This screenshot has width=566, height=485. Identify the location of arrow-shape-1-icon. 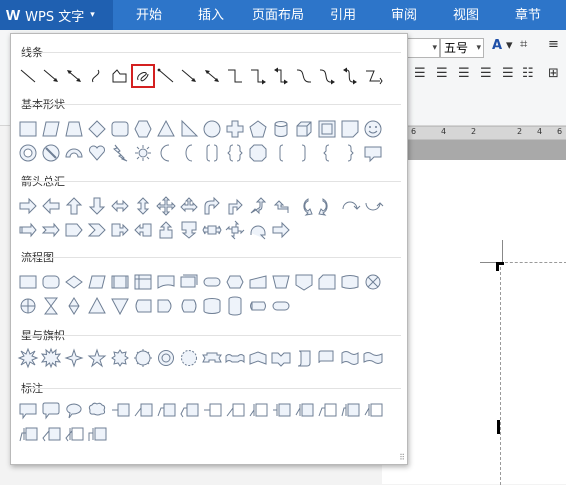
(28, 206).